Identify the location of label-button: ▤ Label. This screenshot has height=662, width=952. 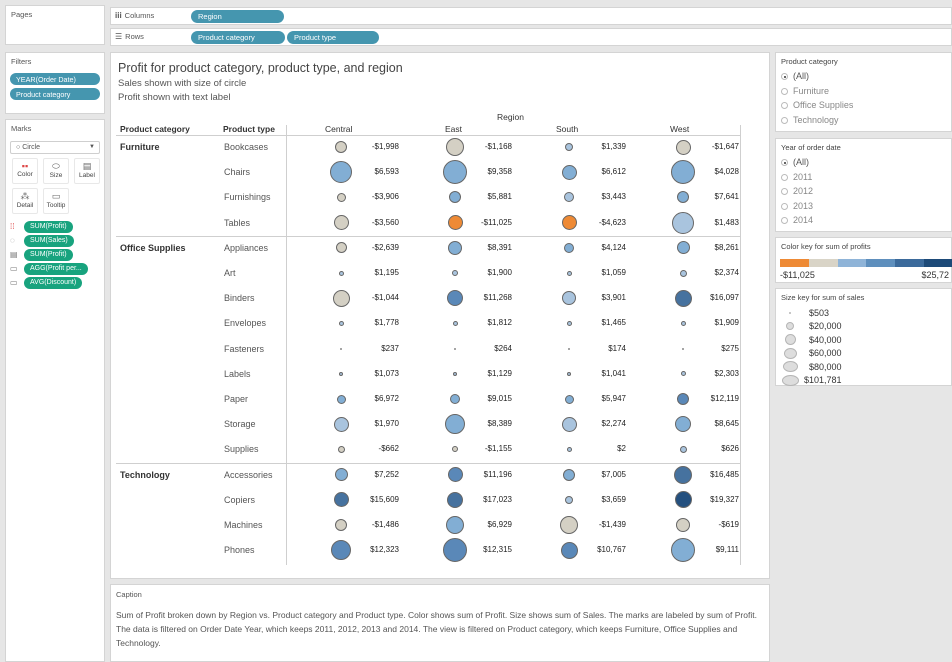
(87, 171).